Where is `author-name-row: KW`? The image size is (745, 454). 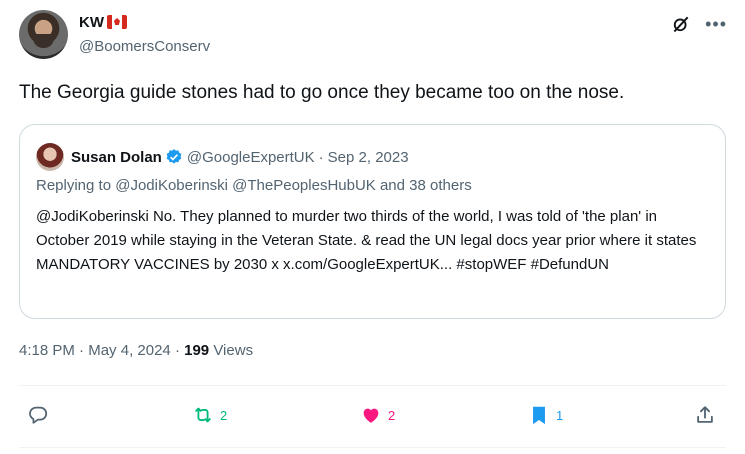
author-name-row: KW is located at coordinates (144, 22).